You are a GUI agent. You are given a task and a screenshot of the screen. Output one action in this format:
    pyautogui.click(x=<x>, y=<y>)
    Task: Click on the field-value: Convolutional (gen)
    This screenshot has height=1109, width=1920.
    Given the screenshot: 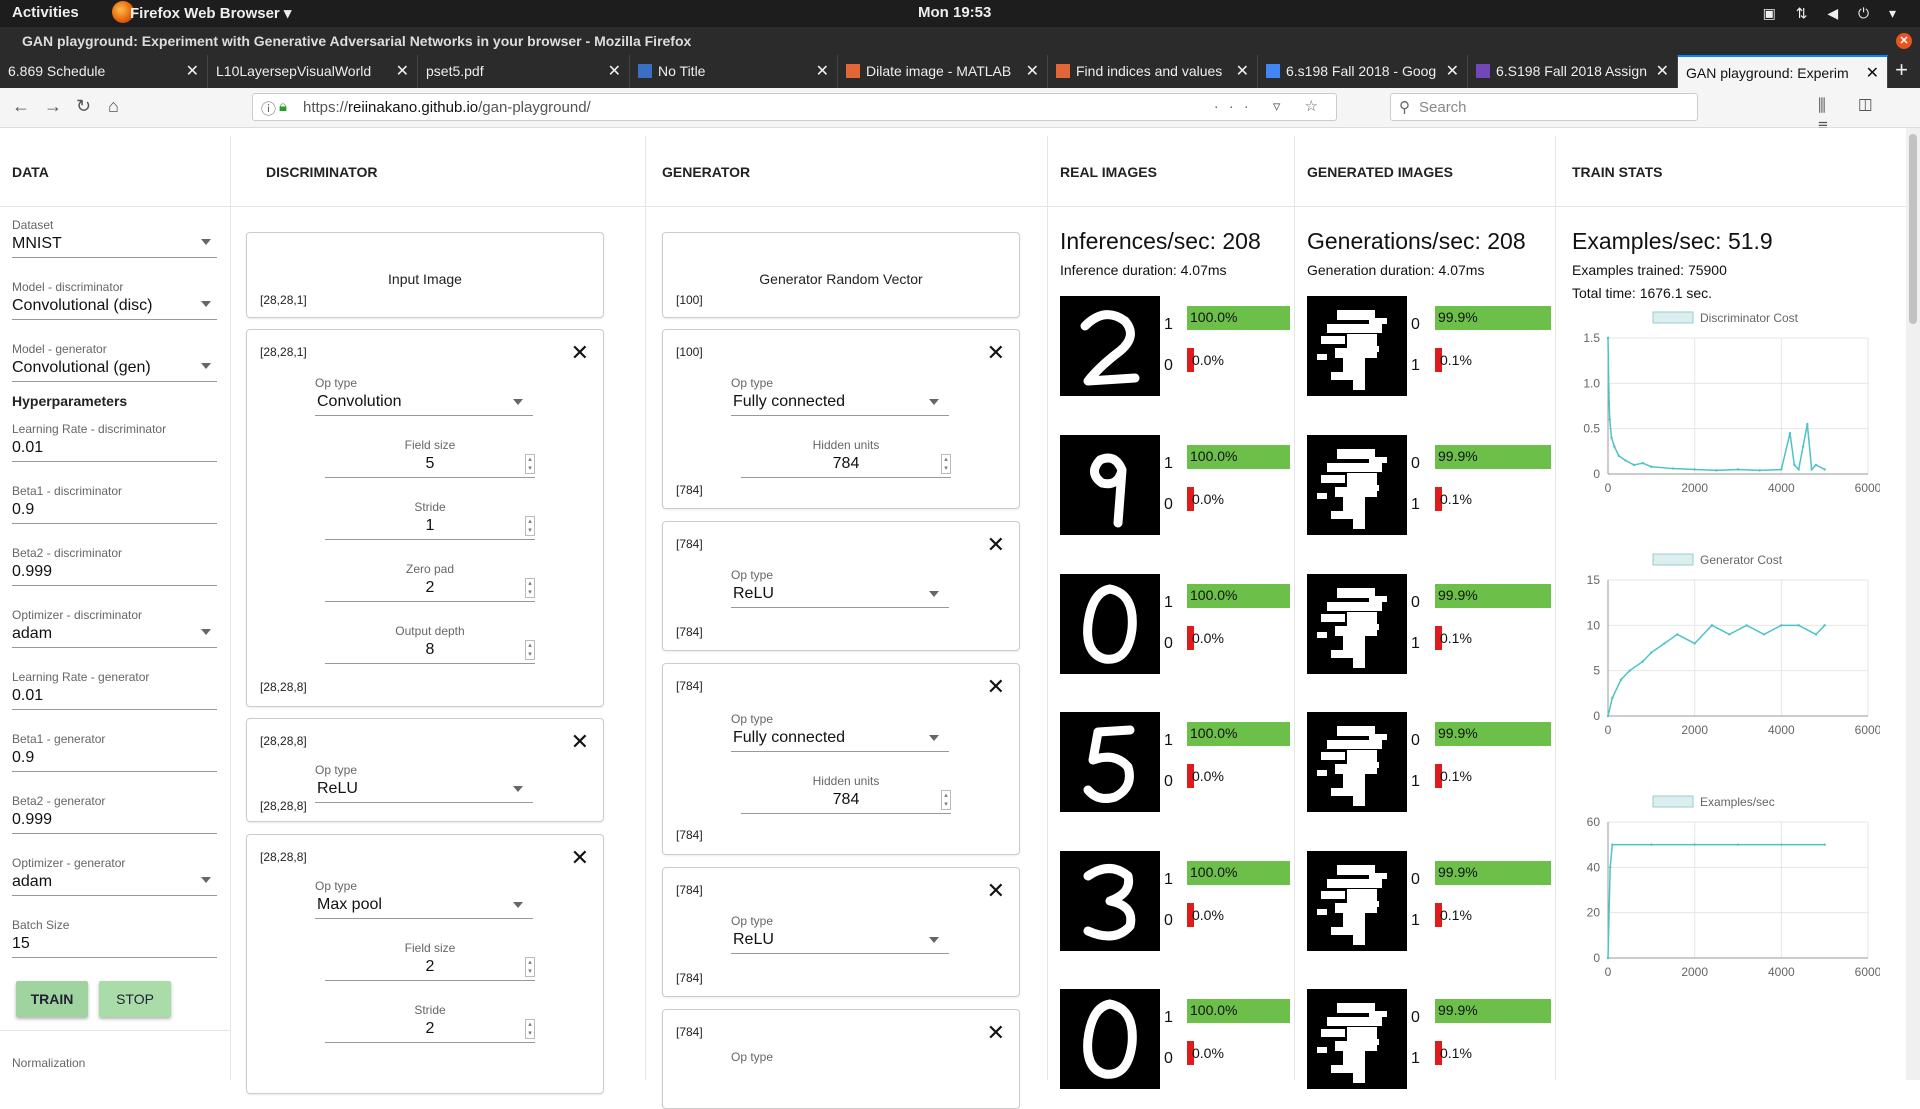 What is the action you would take?
    pyautogui.click(x=114, y=369)
    